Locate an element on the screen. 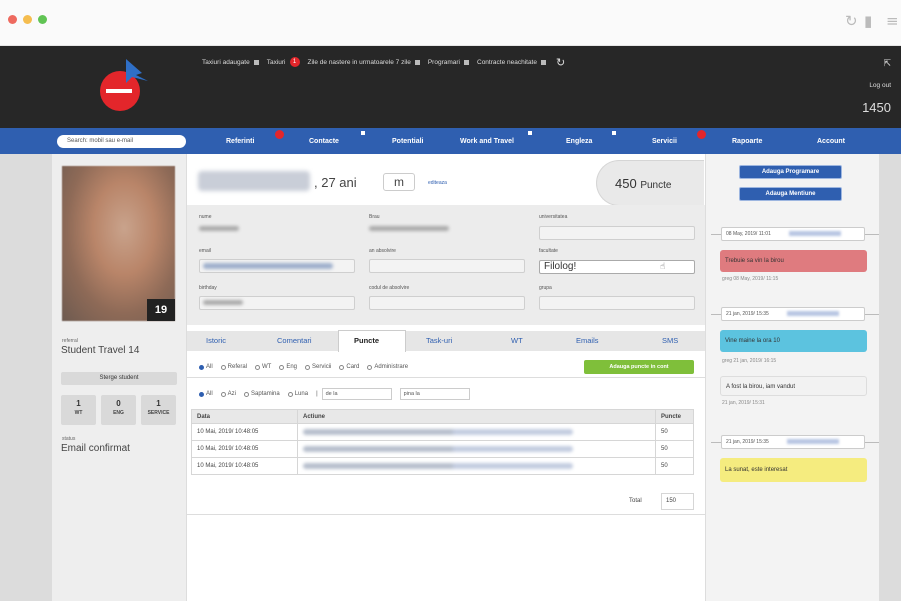 Image resolution: width=901 pixels, height=601 pixels. edit-profile-link: editeaza is located at coordinates (437, 183).